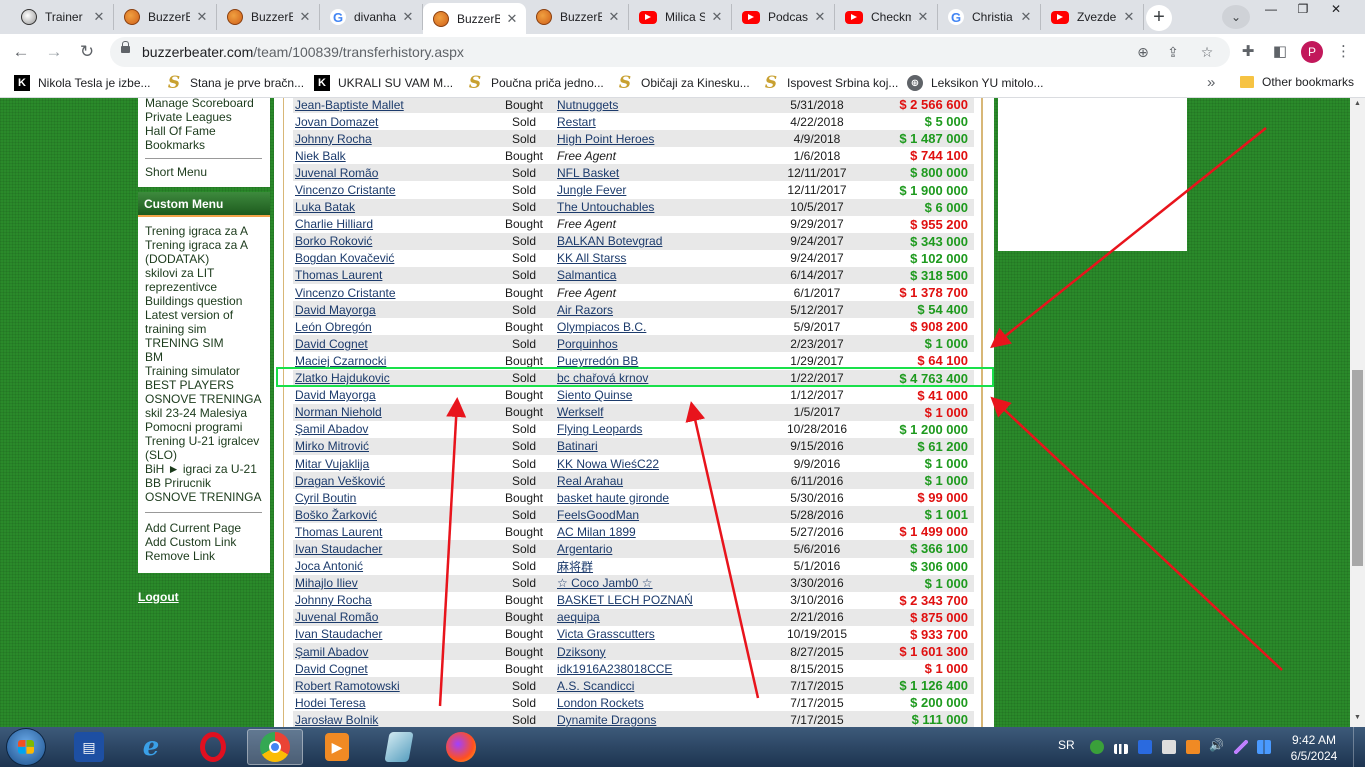  I want to click on team-name-link: Nutnuggets, so click(662, 105).